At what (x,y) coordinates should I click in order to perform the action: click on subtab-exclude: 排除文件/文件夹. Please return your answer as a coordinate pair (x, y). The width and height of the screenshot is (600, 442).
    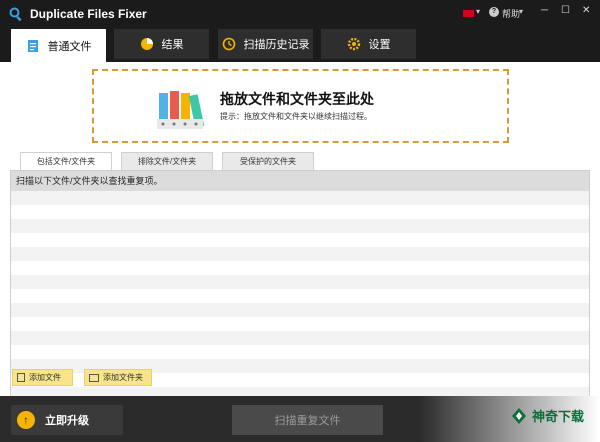
    Looking at the image, I should click on (167, 161).